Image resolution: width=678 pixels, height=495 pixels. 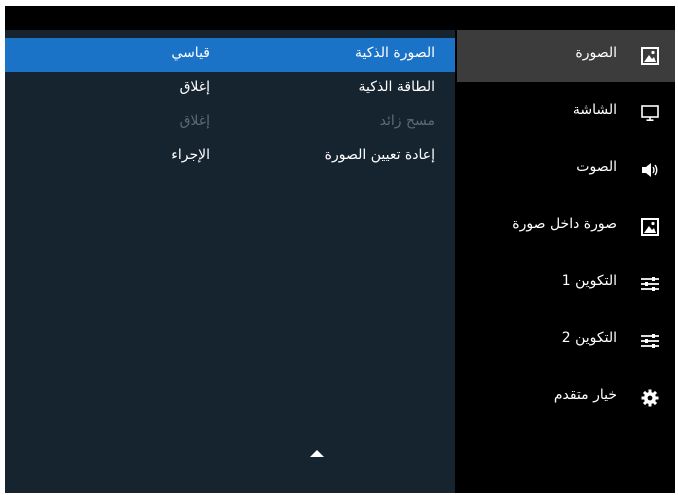 What do you see at coordinates (596, 167) in the screenshot?
I see `menu-item-label: الصوت` at bounding box center [596, 167].